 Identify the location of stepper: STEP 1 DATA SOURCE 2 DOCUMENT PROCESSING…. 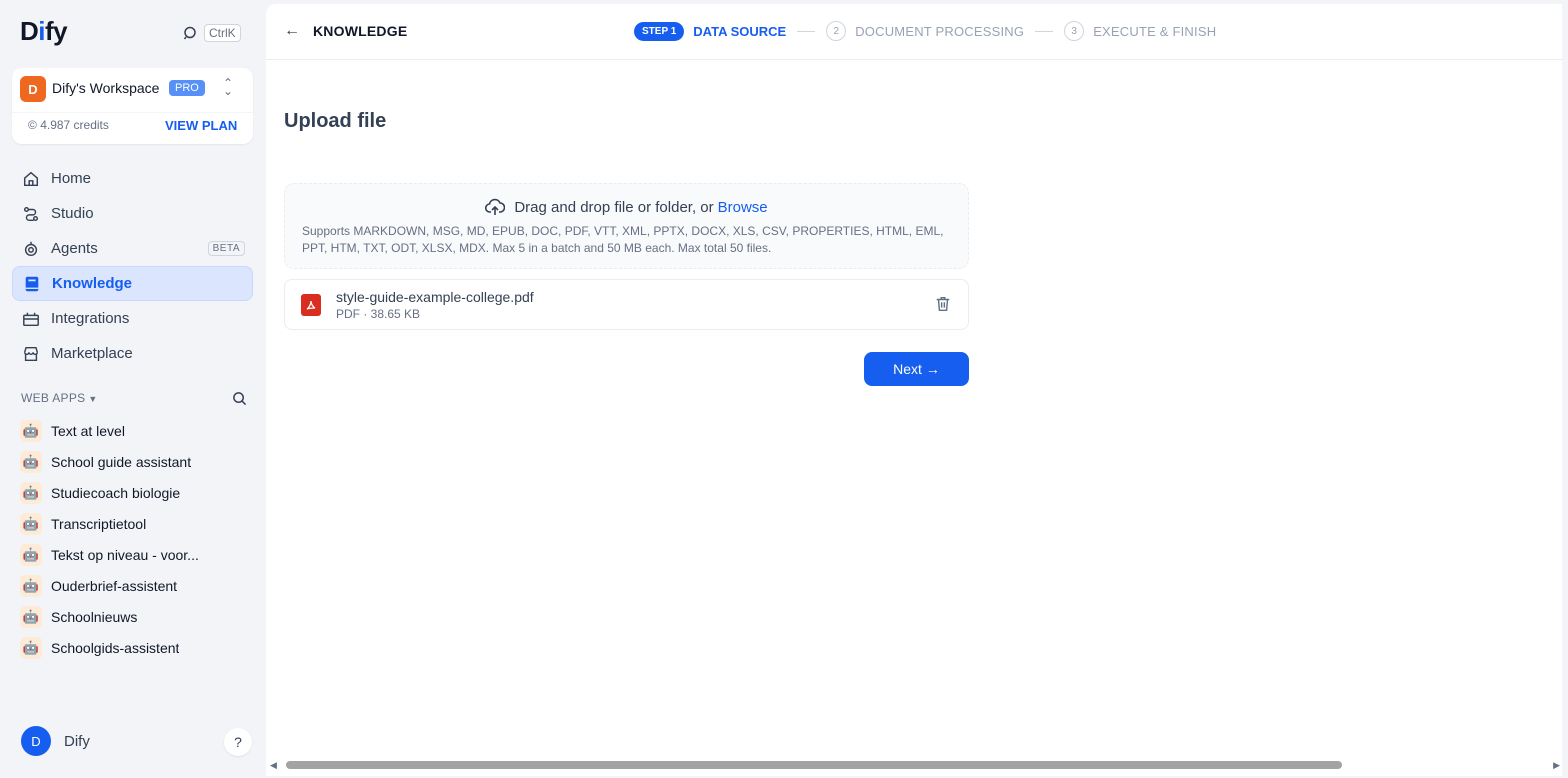
(925, 31).